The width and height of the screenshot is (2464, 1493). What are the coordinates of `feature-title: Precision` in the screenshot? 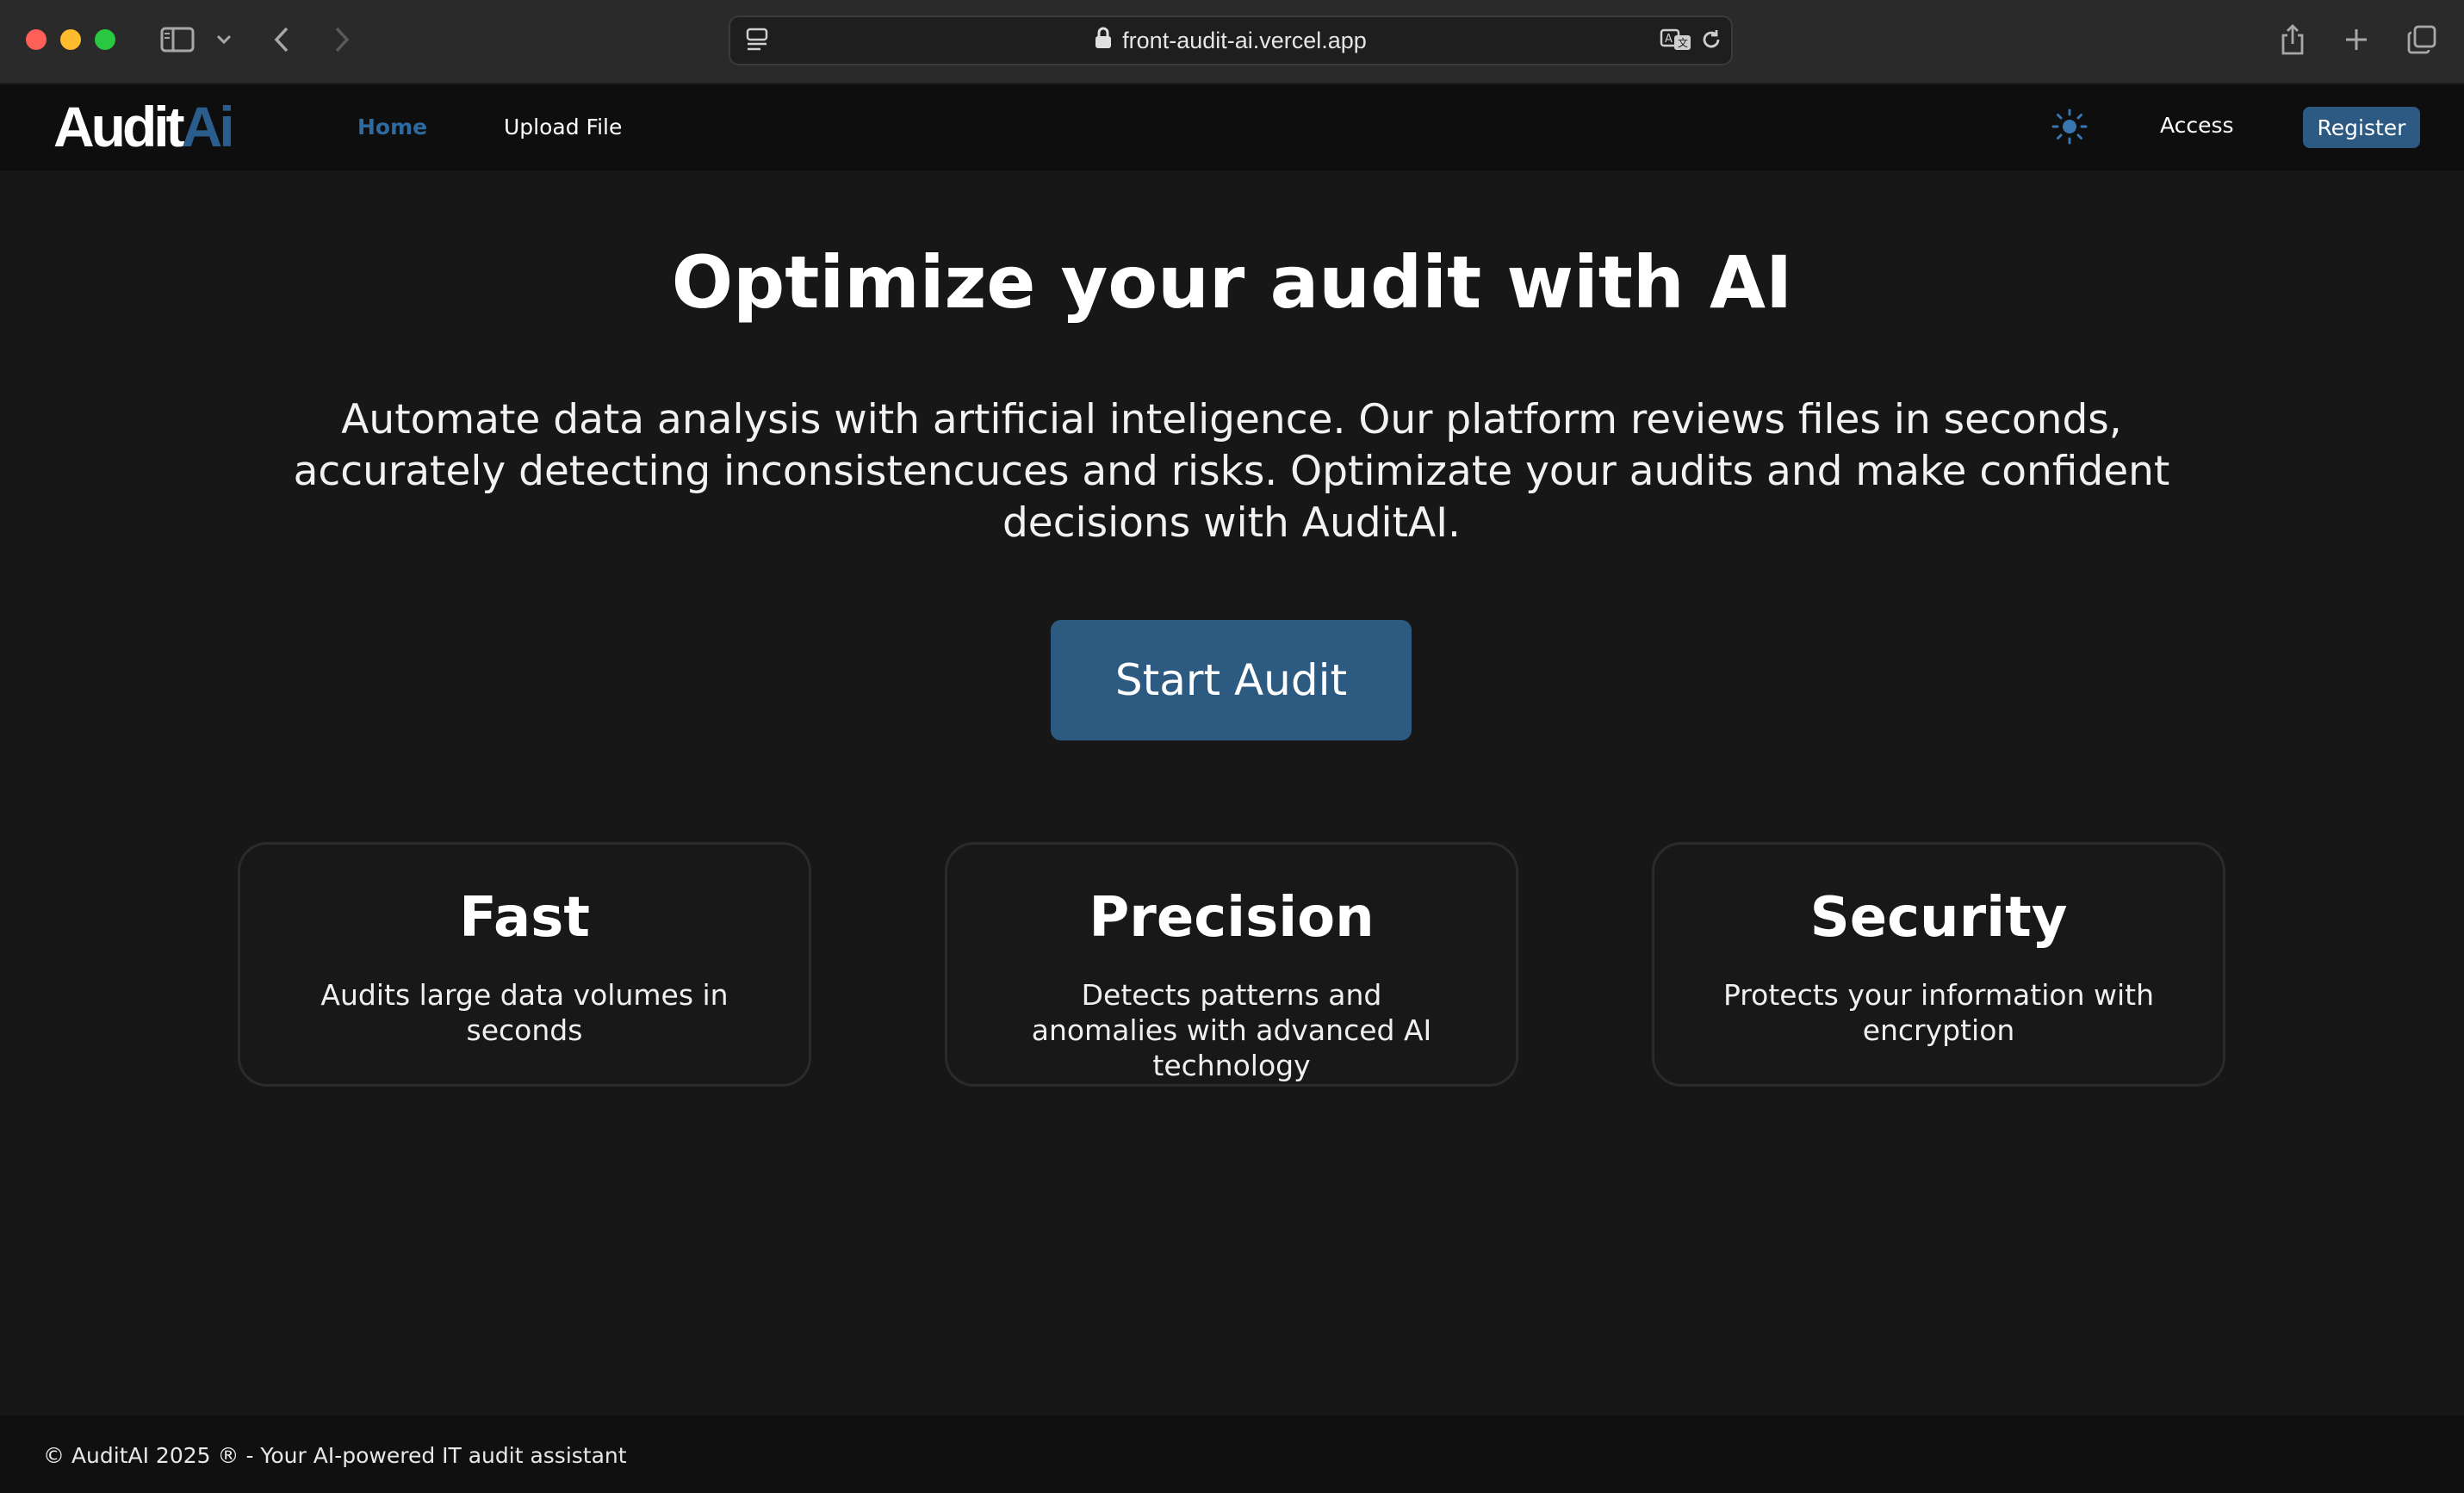 It's located at (1232, 918).